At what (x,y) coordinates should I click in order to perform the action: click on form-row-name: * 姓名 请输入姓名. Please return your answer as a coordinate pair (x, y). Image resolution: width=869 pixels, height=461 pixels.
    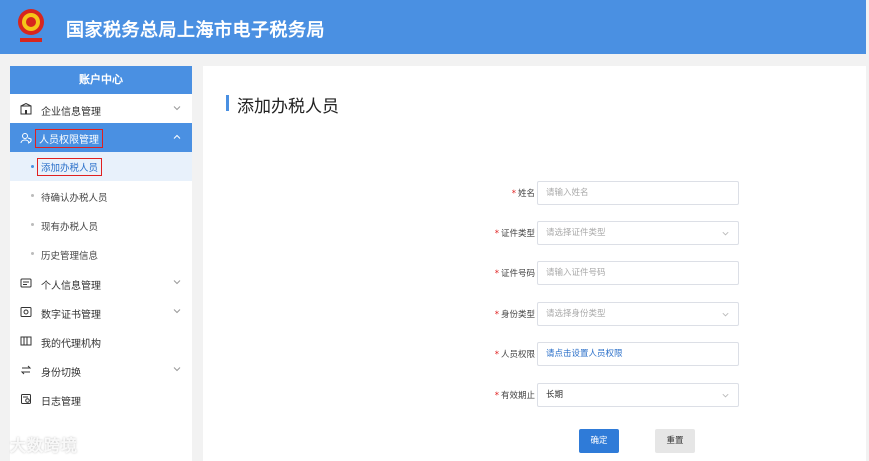
    Looking at the image, I should click on (534, 193).